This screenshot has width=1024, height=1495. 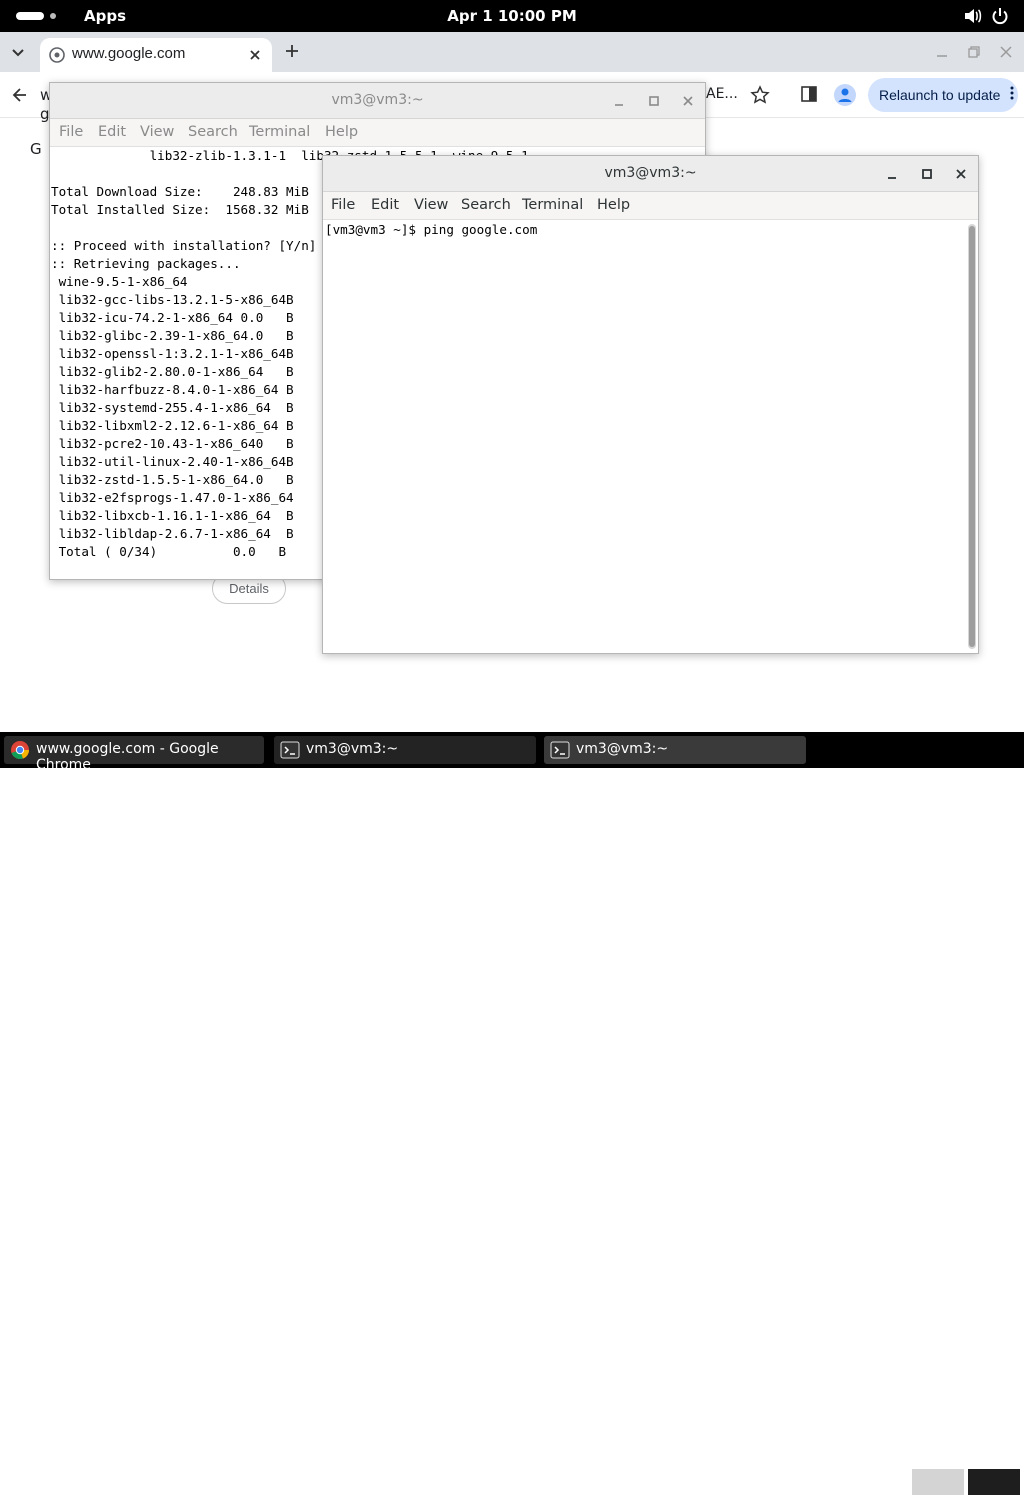 What do you see at coordinates (180, 191) in the screenshot?
I see `output-line: Total Download Size: 248.83 MiB` at bounding box center [180, 191].